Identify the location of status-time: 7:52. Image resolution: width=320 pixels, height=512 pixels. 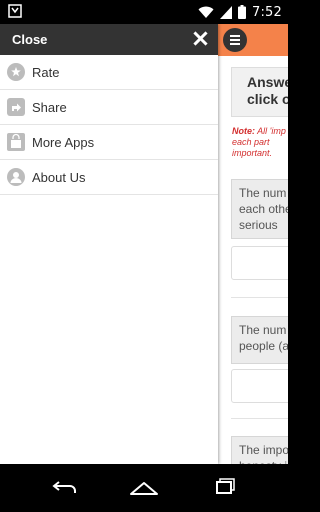
(267, 12).